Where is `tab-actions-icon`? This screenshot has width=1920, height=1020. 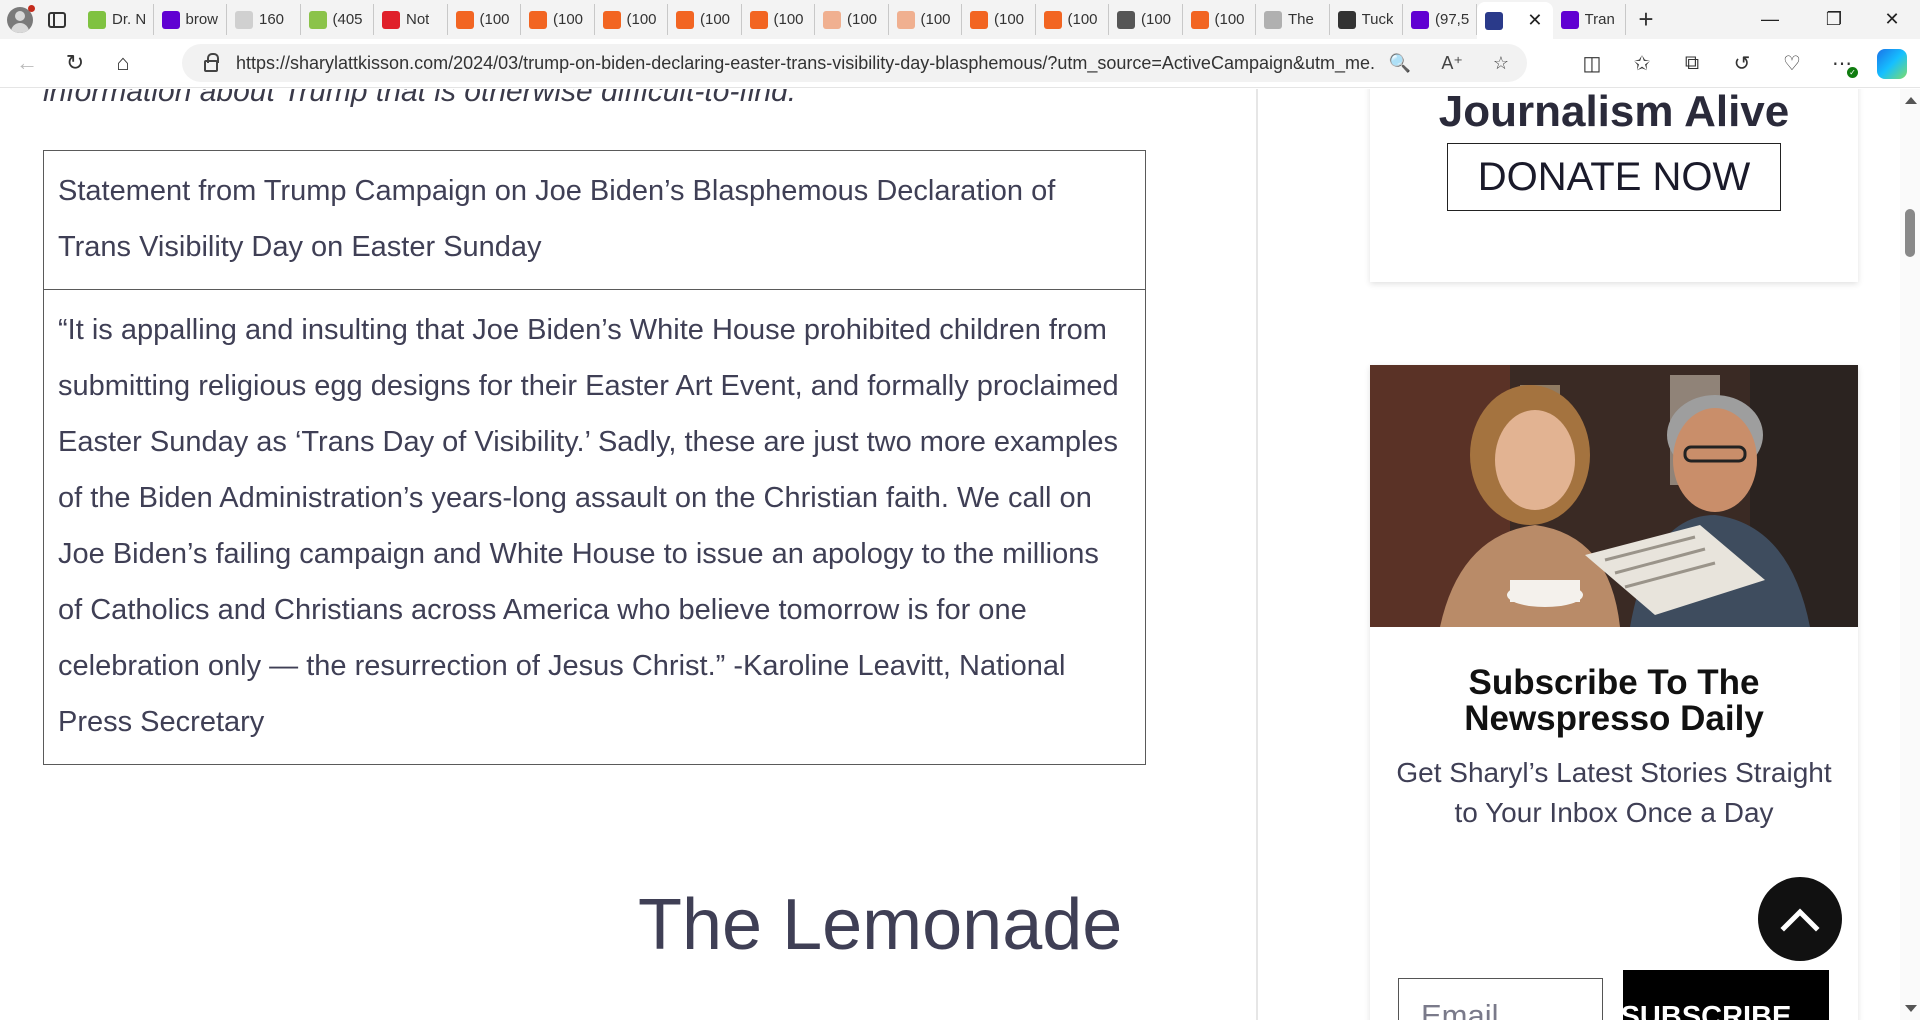 tab-actions-icon is located at coordinates (57, 19).